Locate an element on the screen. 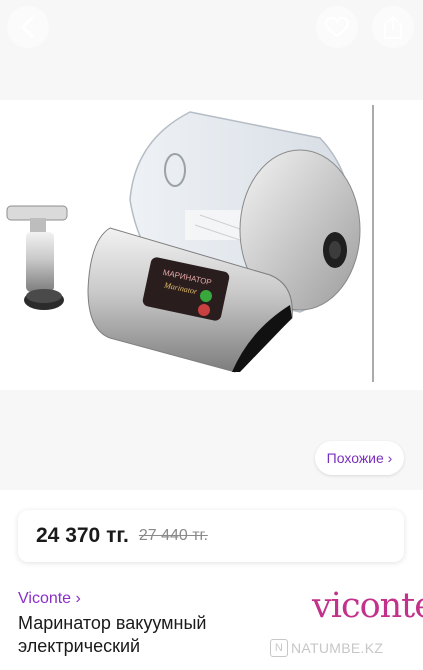  price-card: 24 370 тг. 27 440 тг. is located at coordinates (211, 536).